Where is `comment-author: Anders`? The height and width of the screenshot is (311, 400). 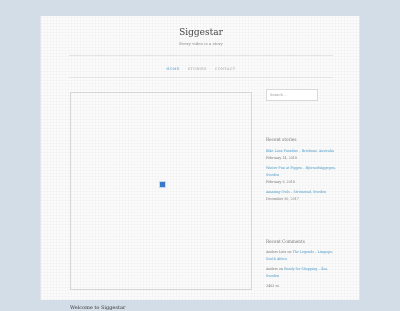
comment-author: Anders is located at coordinates (272, 269).